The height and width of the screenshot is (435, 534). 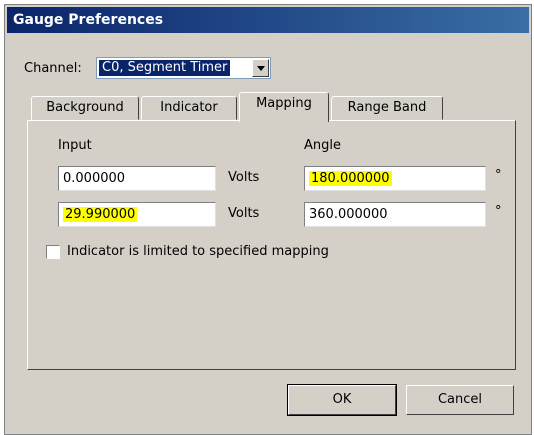 What do you see at coordinates (165, 68) in the screenshot?
I see `channel-selected-value: C0, Segment Timer` at bounding box center [165, 68].